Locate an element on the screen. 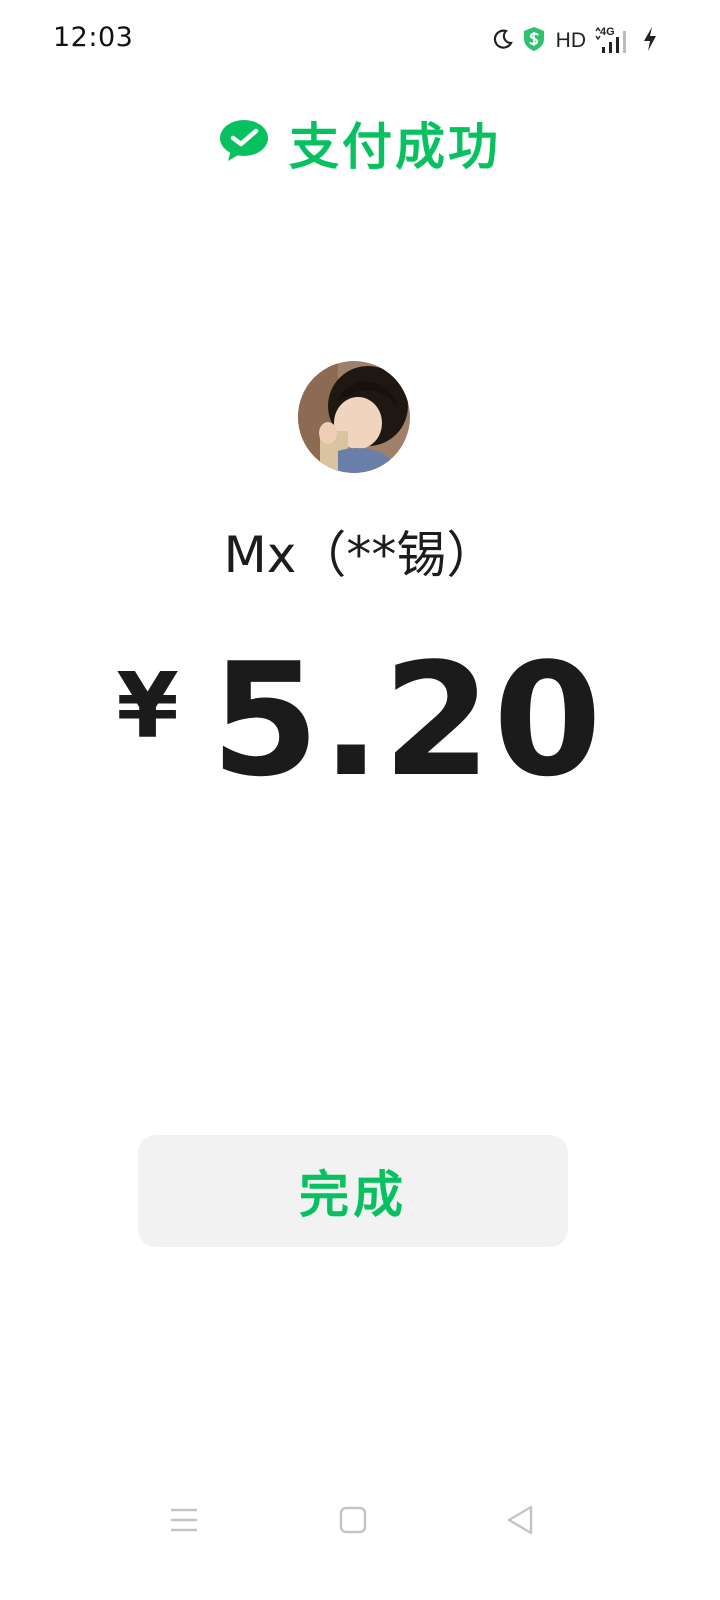 The height and width of the screenshot is (1600, 720). home-icon is located at coordinates (353, 1520).